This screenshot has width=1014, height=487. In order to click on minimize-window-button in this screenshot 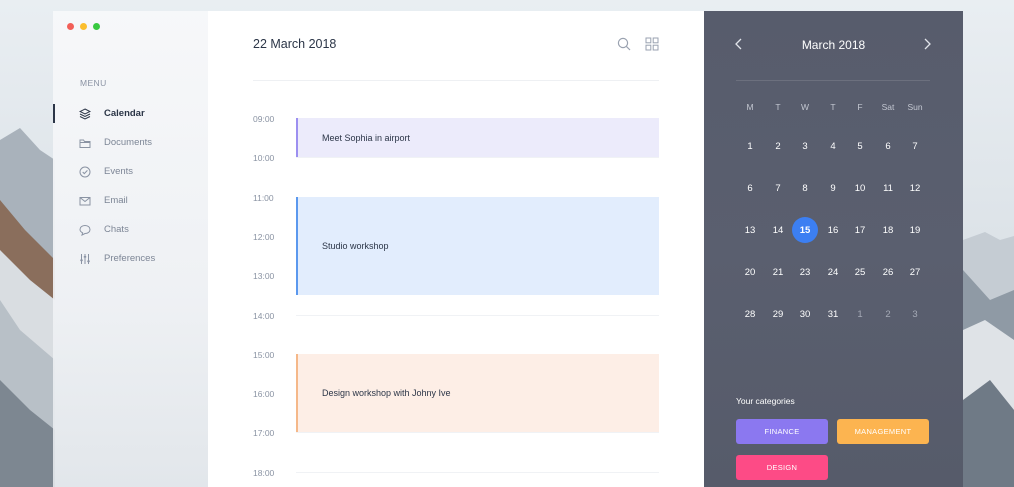, I will do `click(83, 26)`.